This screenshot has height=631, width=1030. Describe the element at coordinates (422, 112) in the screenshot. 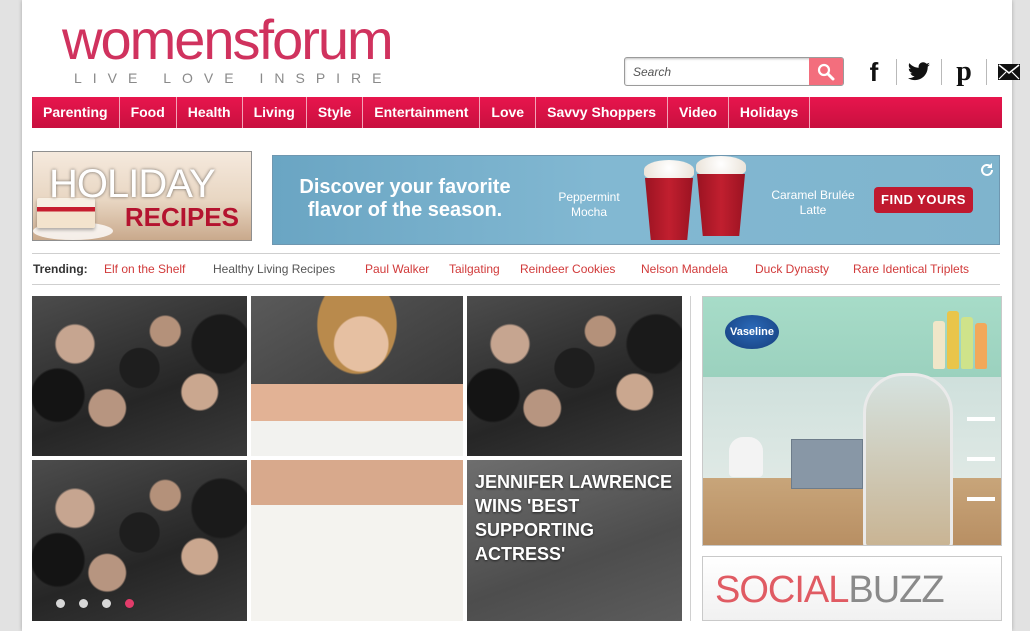

I see `nav-item-entertainment: Entertainment` at that location.